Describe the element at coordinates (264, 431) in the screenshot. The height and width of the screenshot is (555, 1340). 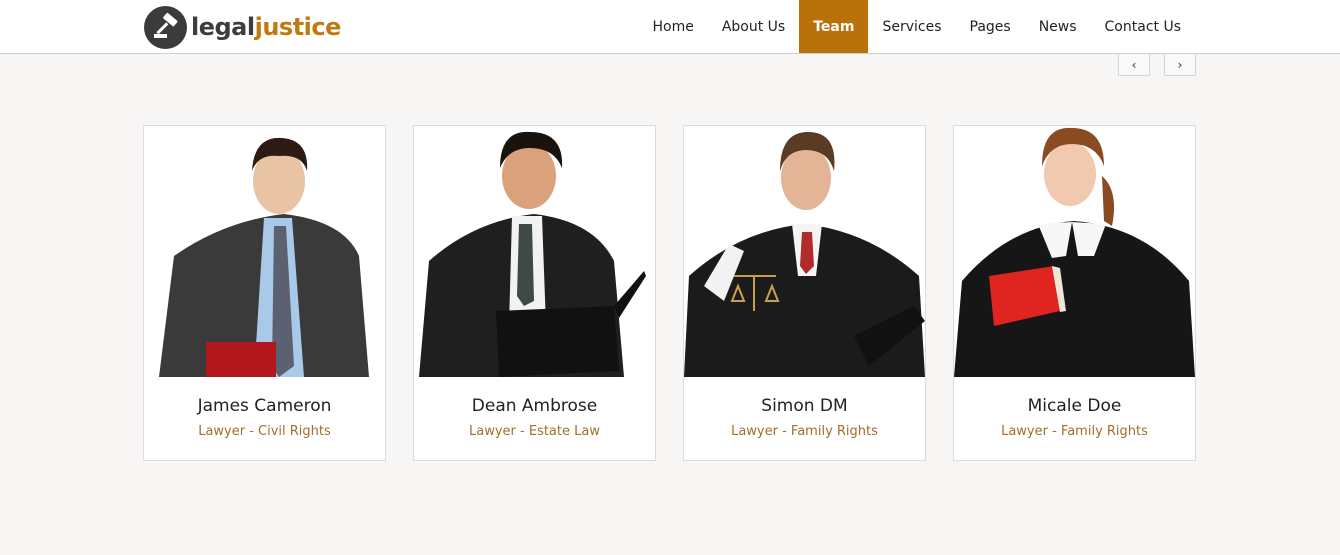
I see `team-member-role: Lawyer - Civil Rights` at that location.